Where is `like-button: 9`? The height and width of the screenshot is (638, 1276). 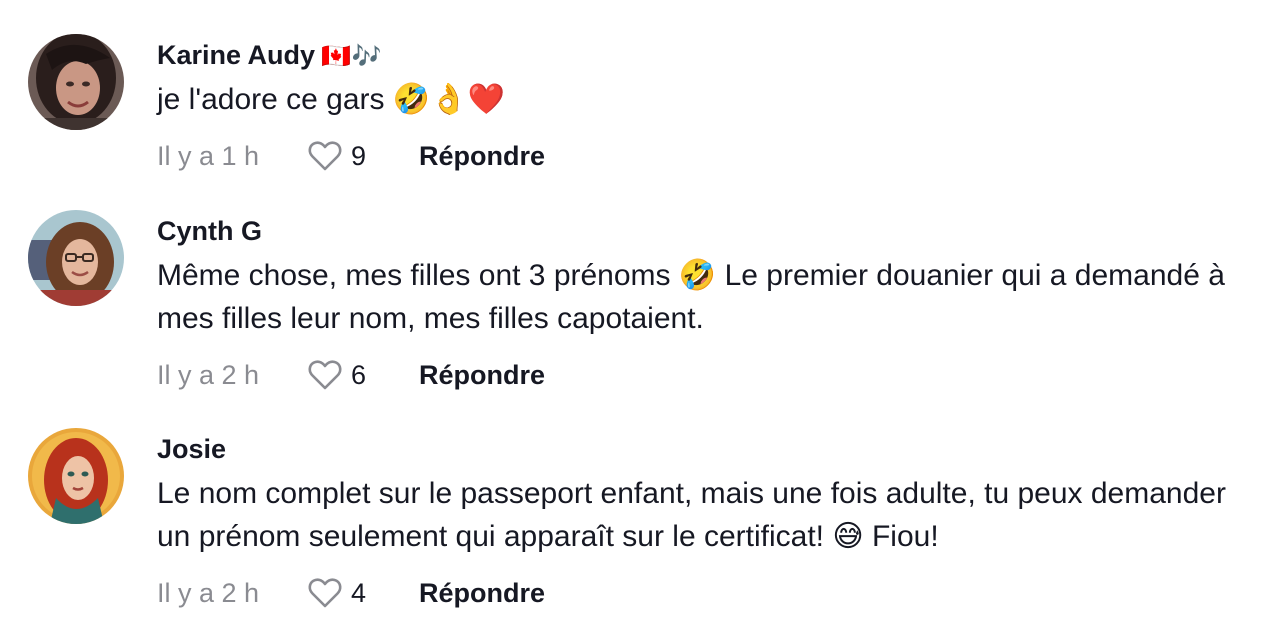
like-button: 9 is located at coordinates (363, 156).